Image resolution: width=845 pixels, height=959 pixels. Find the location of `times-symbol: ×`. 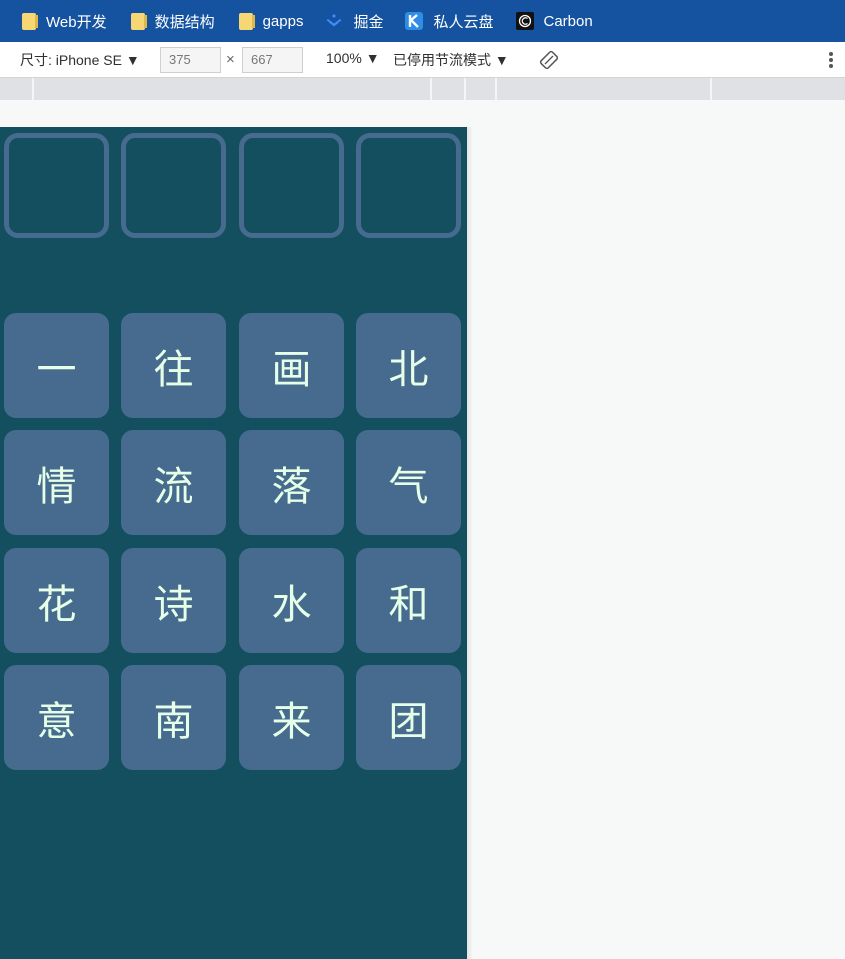

times-symbol: × is located at coordinates (230, 59).